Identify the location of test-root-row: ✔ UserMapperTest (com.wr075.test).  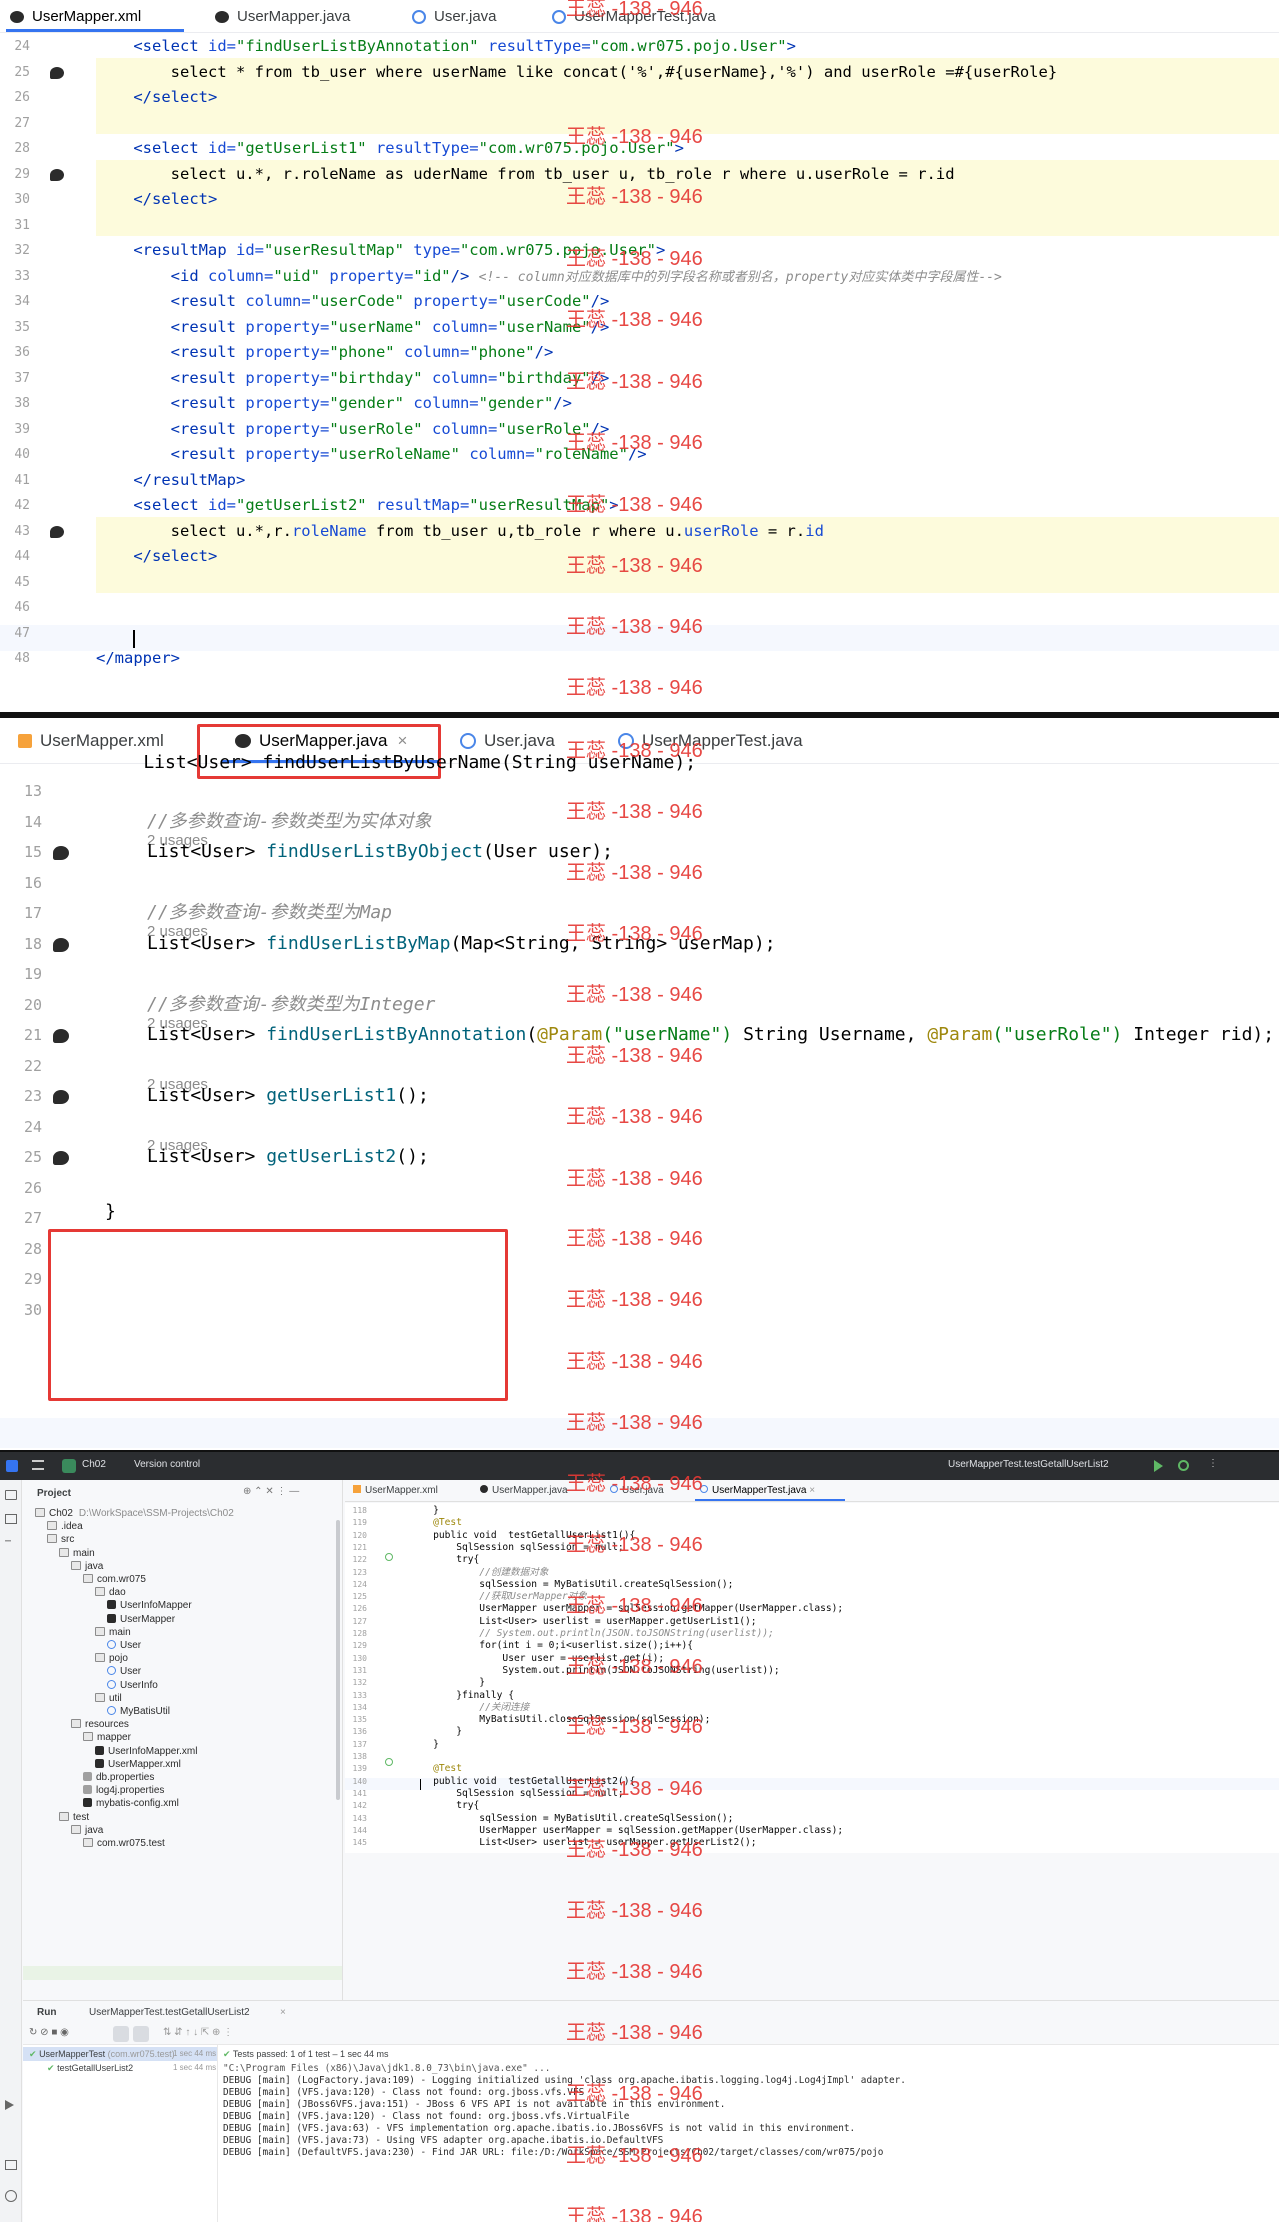
(102, 2054).